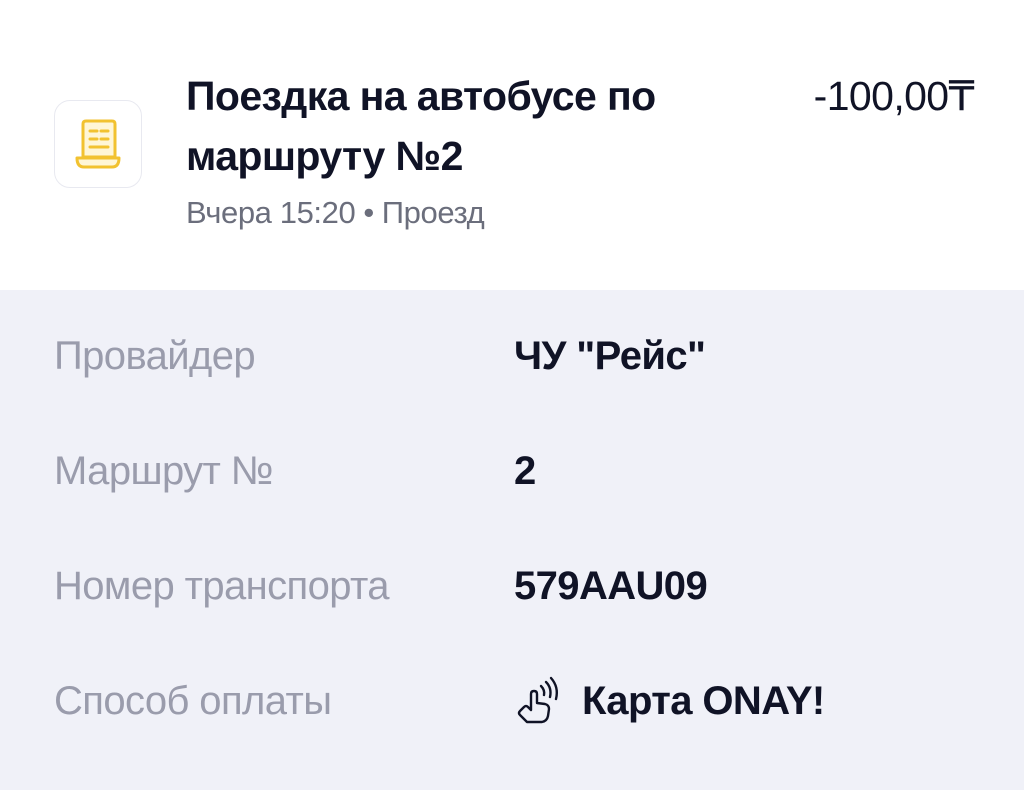 This screenshot has height=799, width=1024. I want to click on detail-row-payment-method: Способ оплаты Карта ONAY!, so click(512, 701).